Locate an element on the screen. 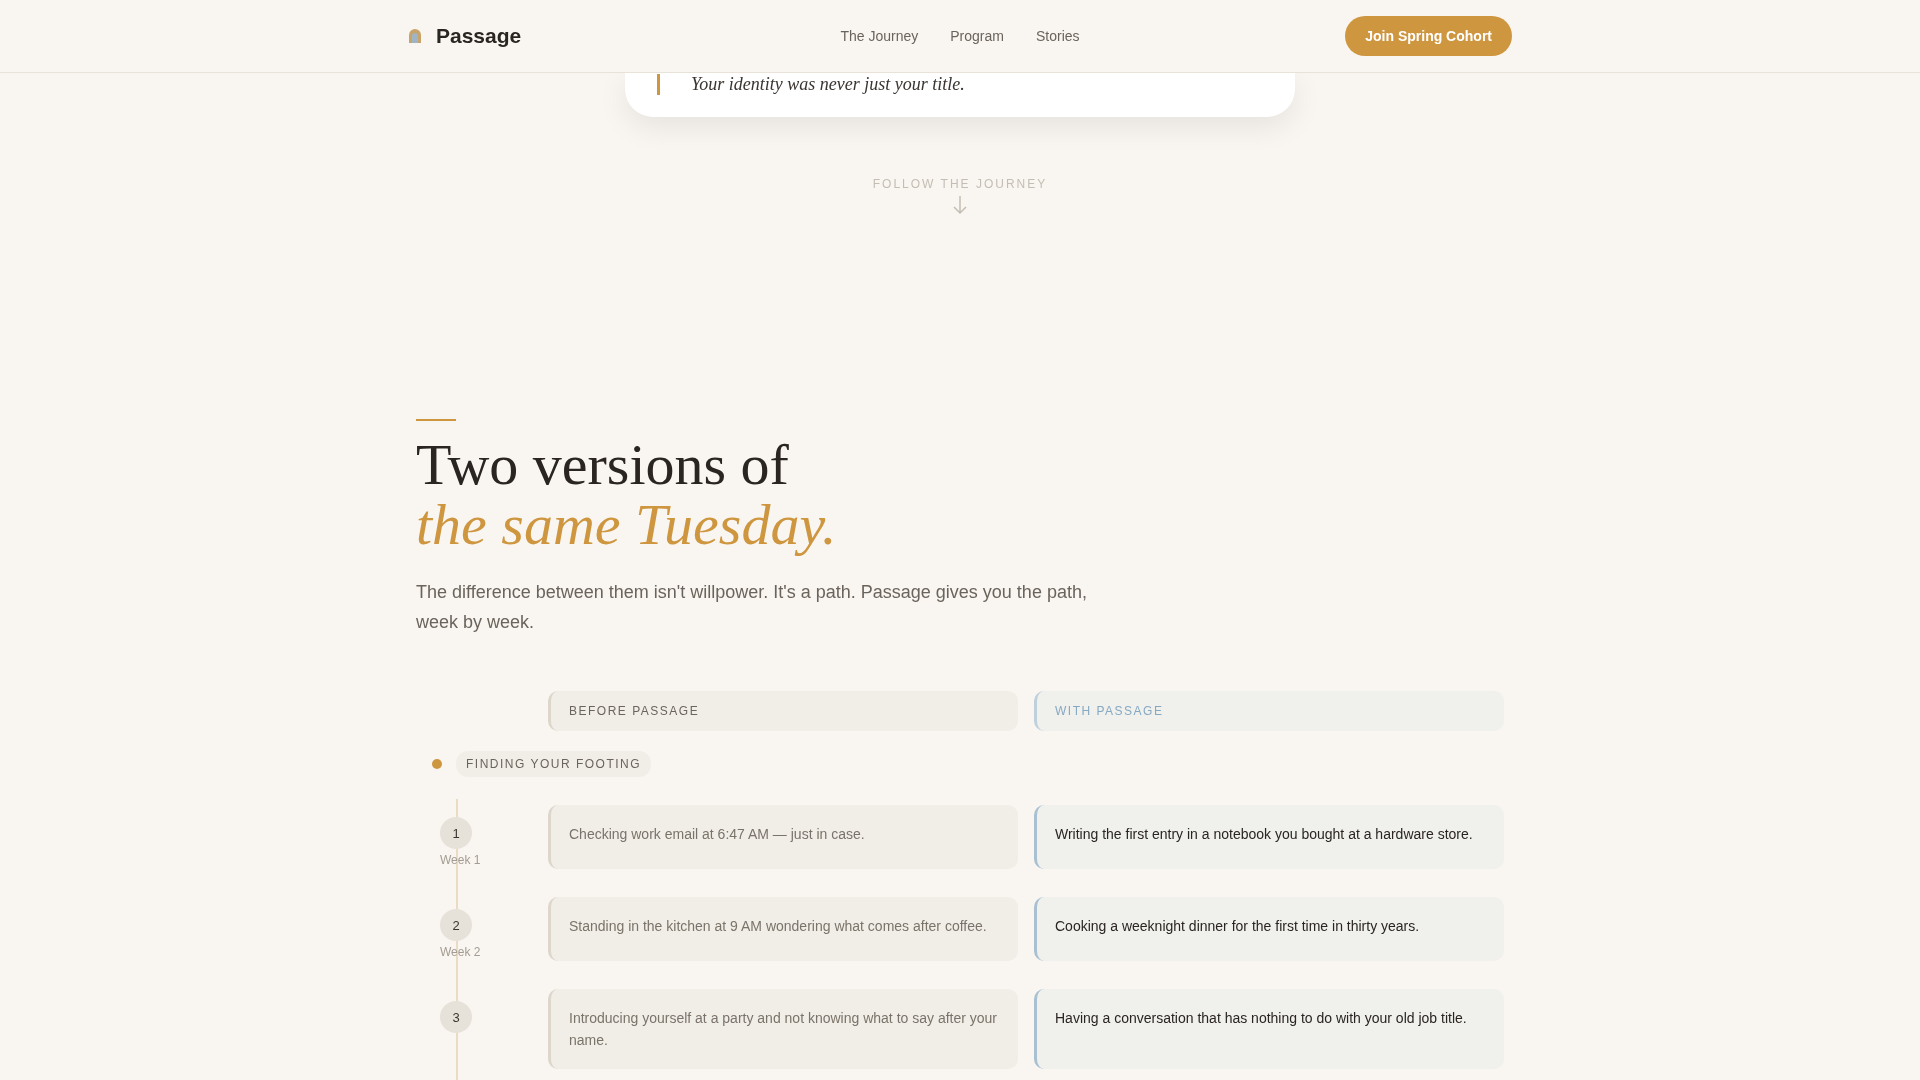 This screenshot has width=1920, height=1080. arch-logo-icon is located at coordinates (415, 36).